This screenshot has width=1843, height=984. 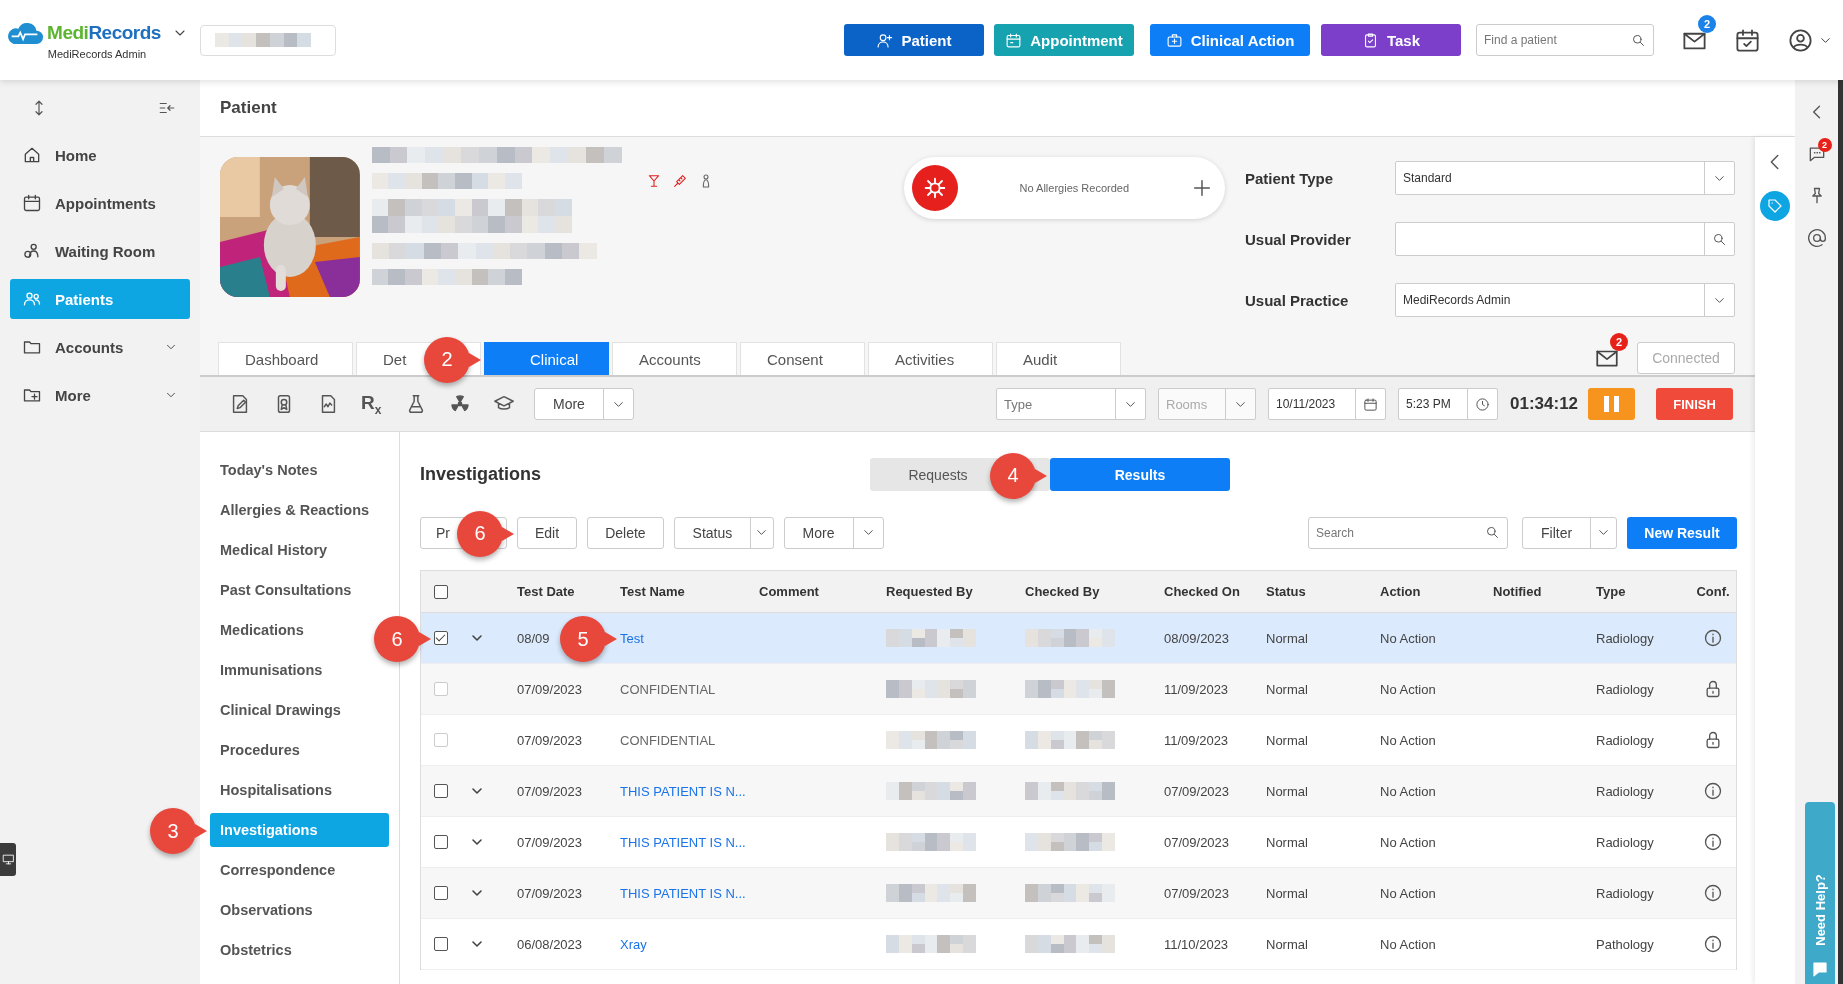 I want to click on table-cell: 08/09, so click(x=533, y=638).